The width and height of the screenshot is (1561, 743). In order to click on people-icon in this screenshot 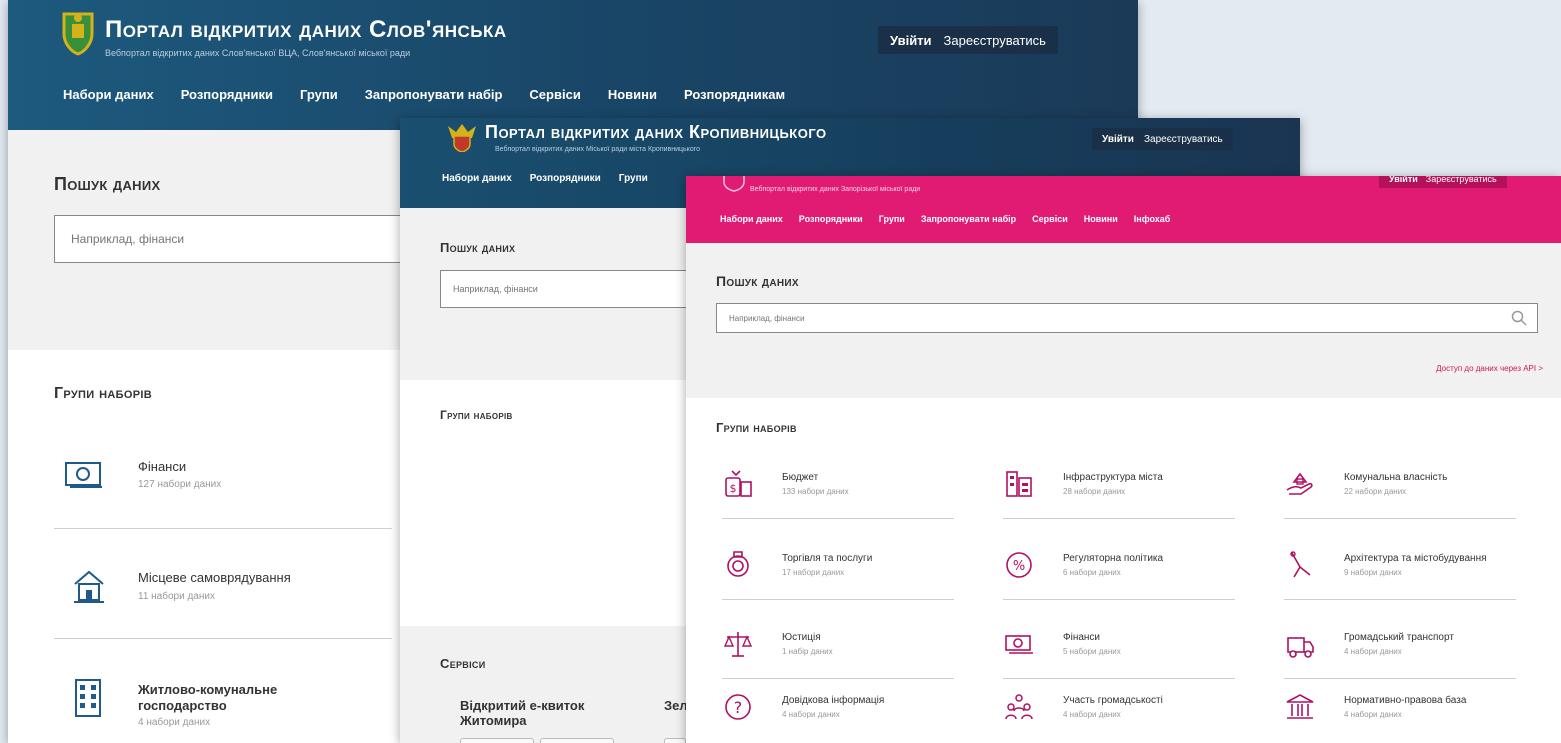, I will do `click(1019, 707)`.